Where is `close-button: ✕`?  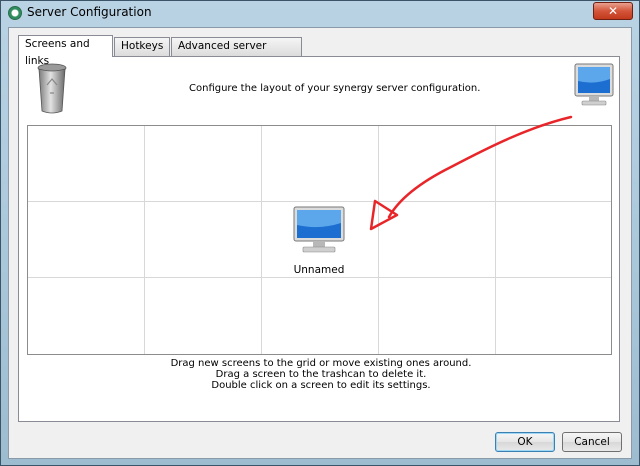 close-button: ✕ is located at coordinates (613, 11).